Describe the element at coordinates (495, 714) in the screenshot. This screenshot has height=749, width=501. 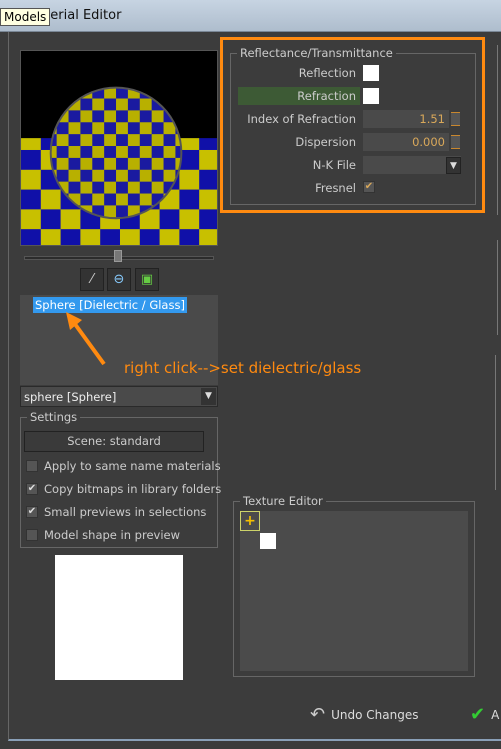
I see `apply-label: A` at that location.